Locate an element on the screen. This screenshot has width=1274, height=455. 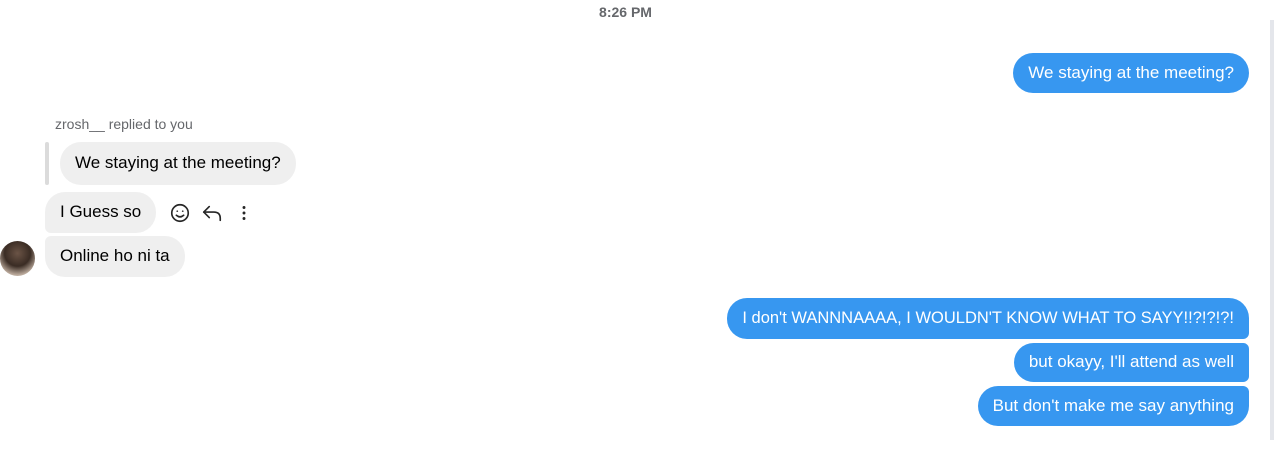
message-bubble-outgoing: but okayy, I'll attend as well is located at coordinates (1131, 362).